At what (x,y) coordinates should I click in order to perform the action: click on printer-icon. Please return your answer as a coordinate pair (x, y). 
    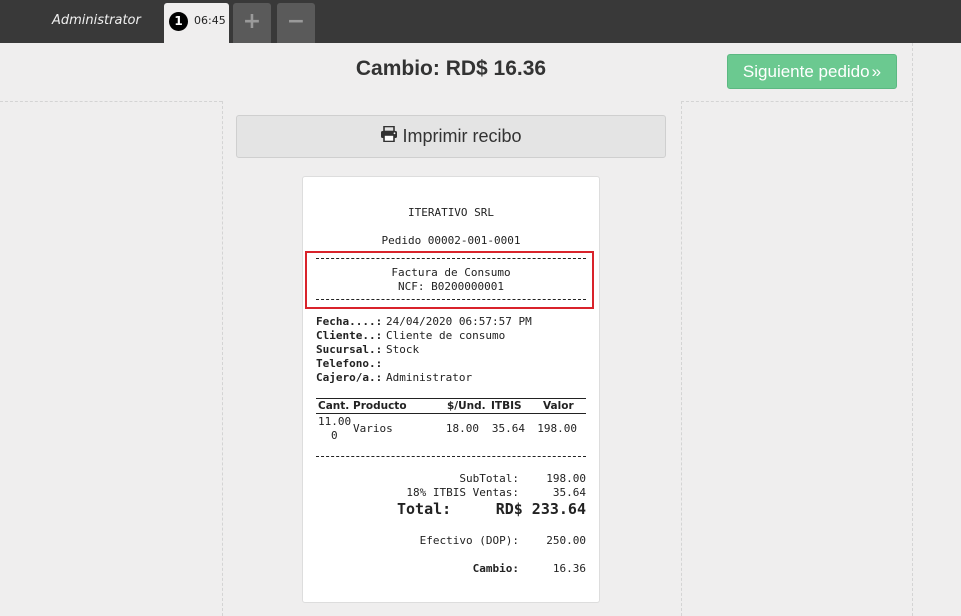
    Looking at the image, I should click on (389, 136).